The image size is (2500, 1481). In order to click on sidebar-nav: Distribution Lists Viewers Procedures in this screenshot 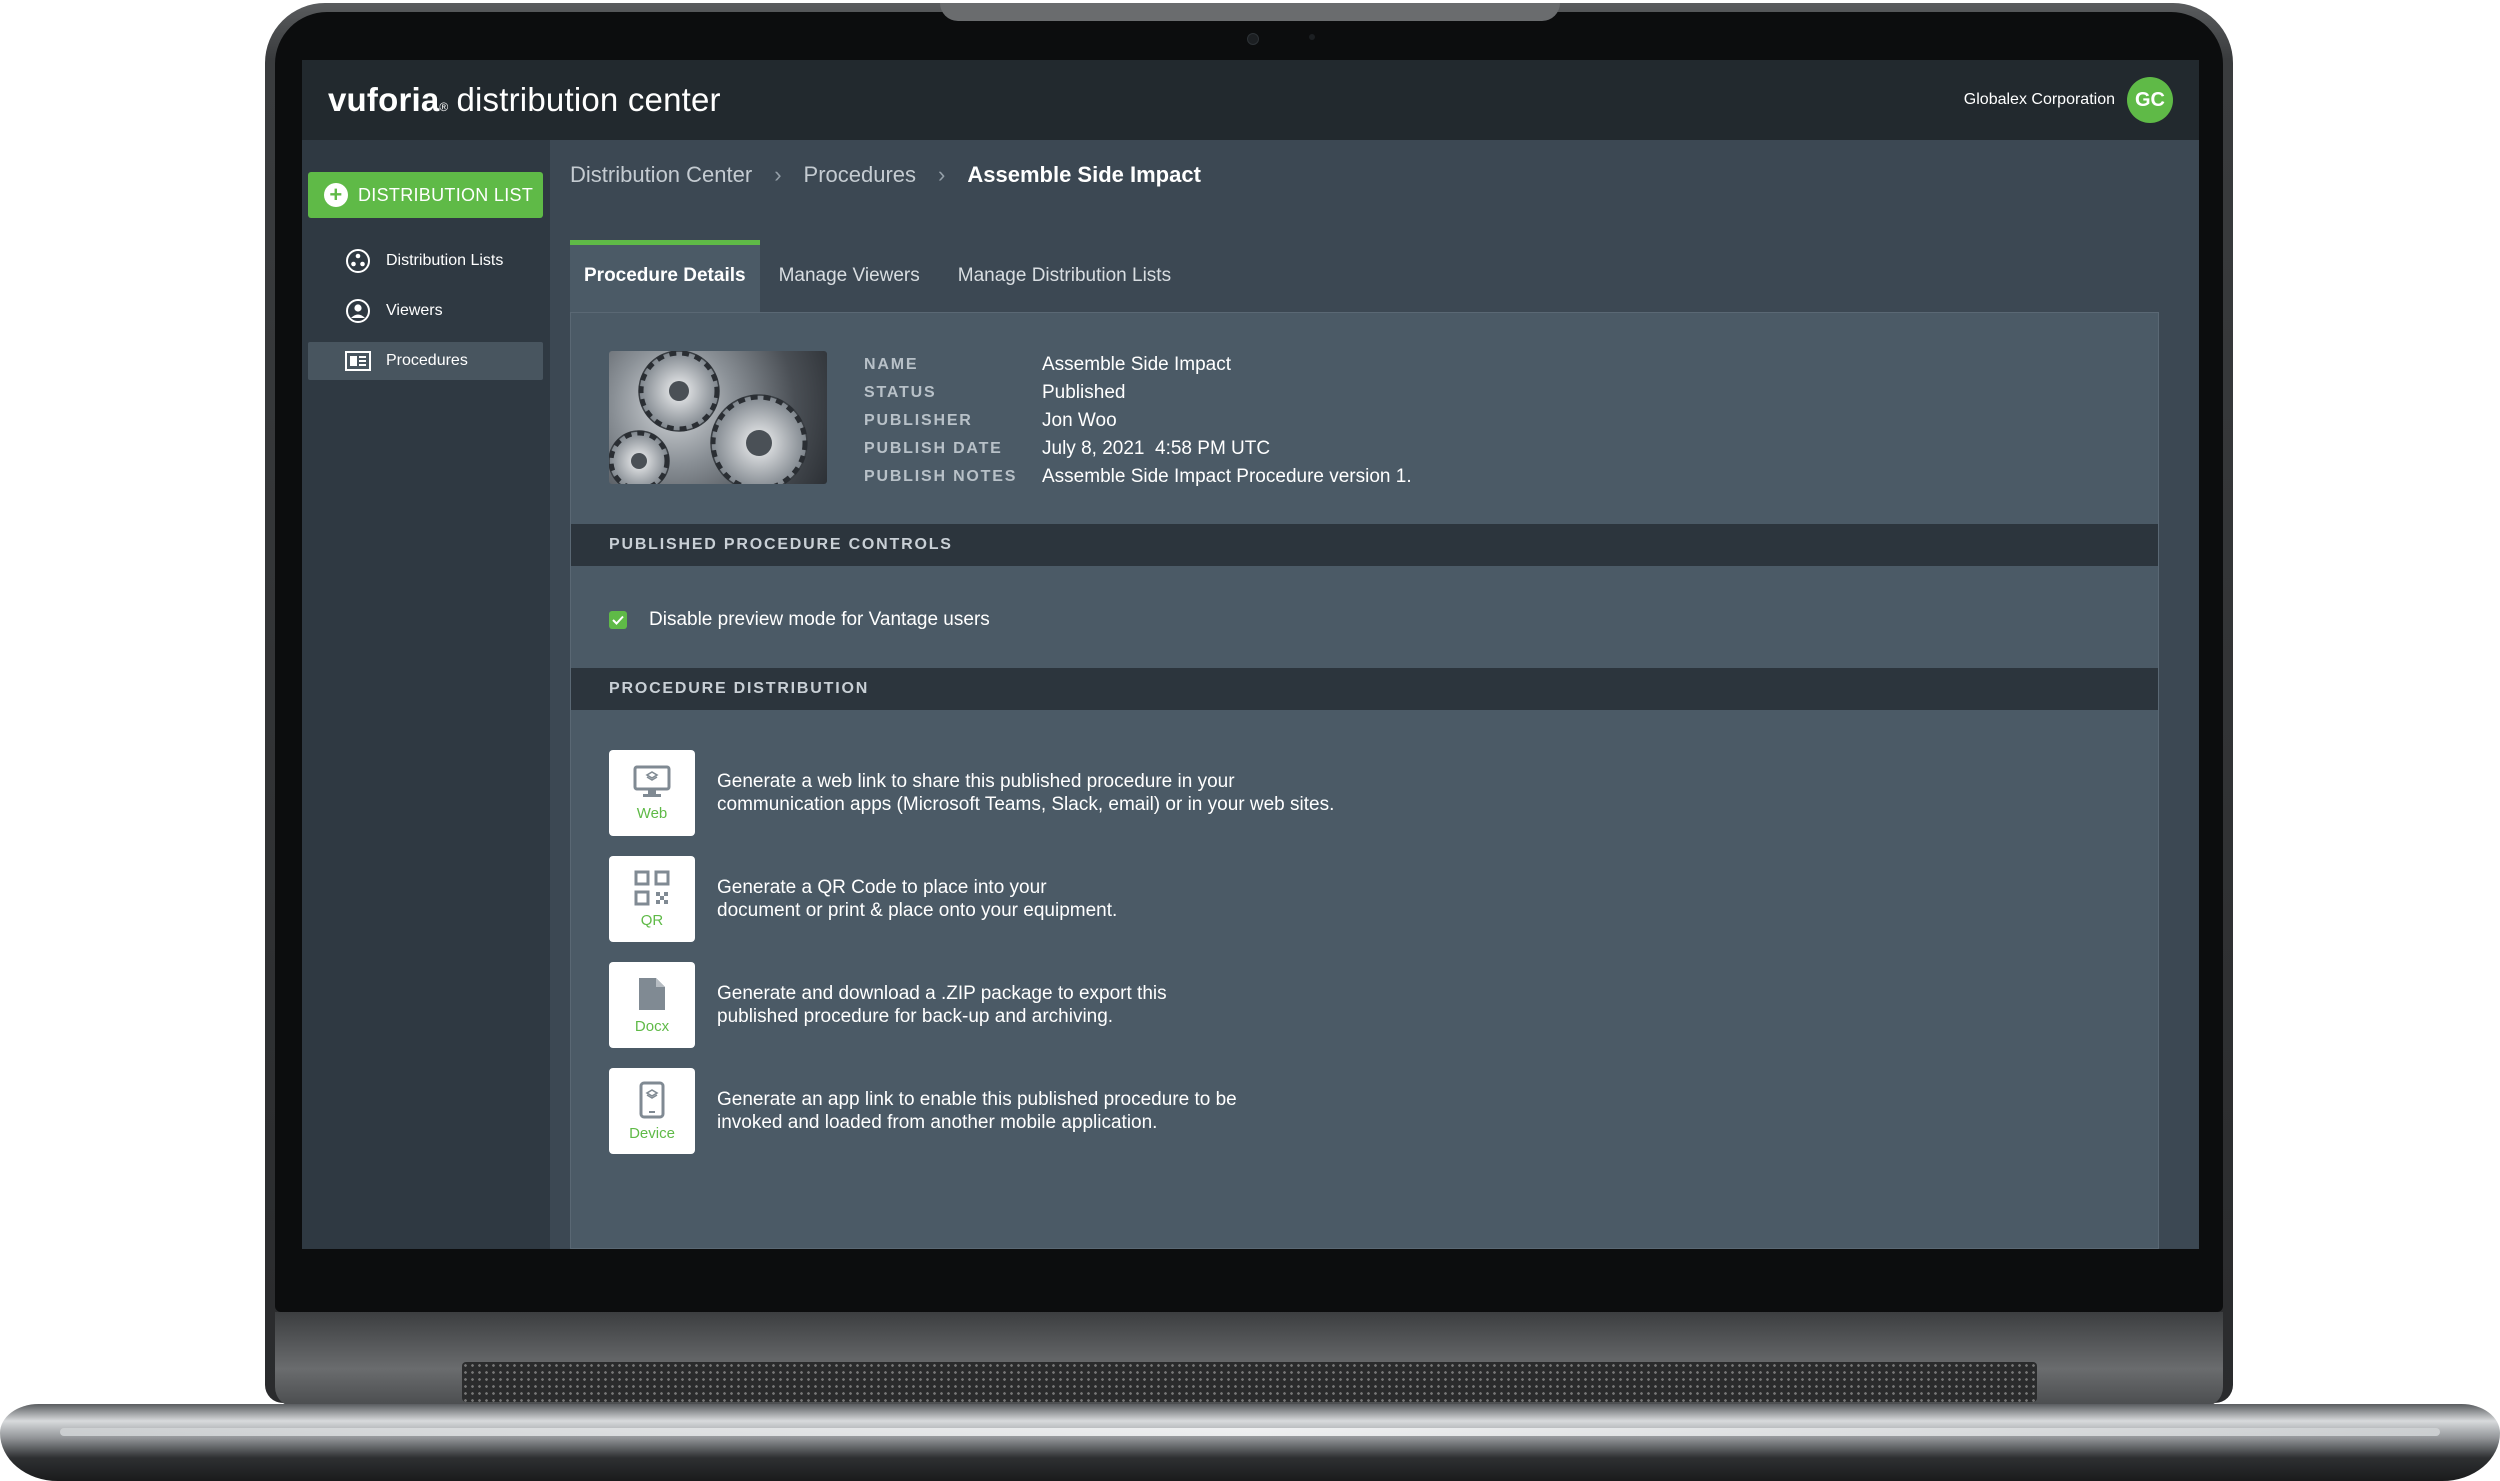, I will do `click(425, 317)`.